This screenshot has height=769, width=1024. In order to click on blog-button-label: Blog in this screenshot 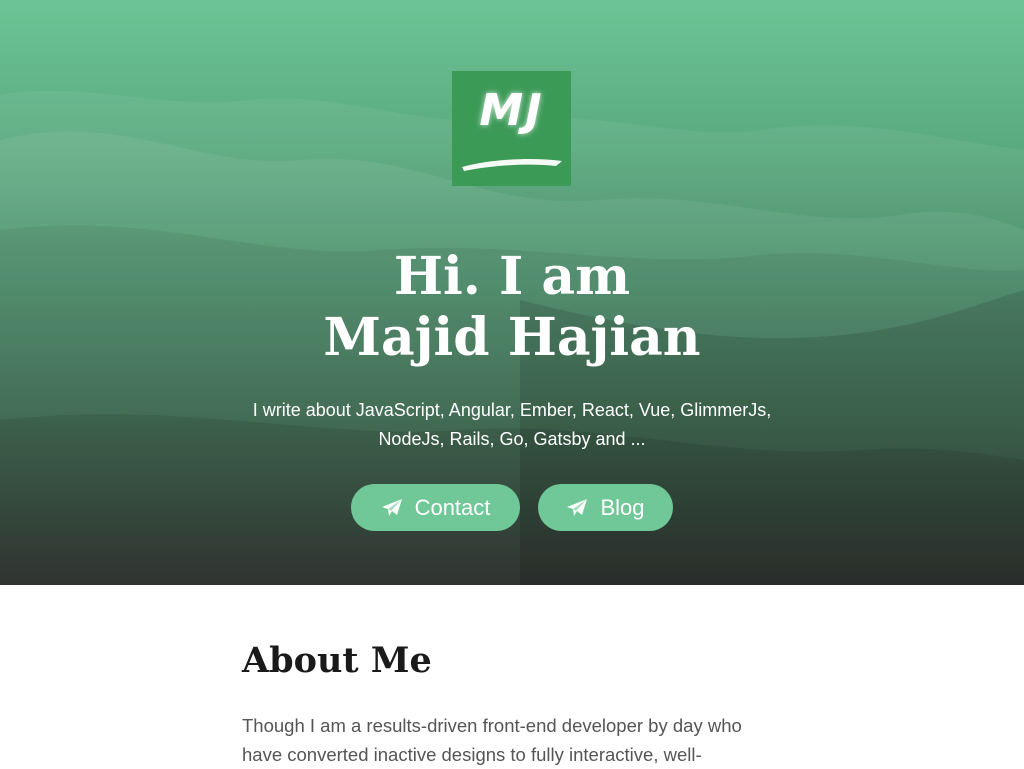, I will do `click(622, 507)`.